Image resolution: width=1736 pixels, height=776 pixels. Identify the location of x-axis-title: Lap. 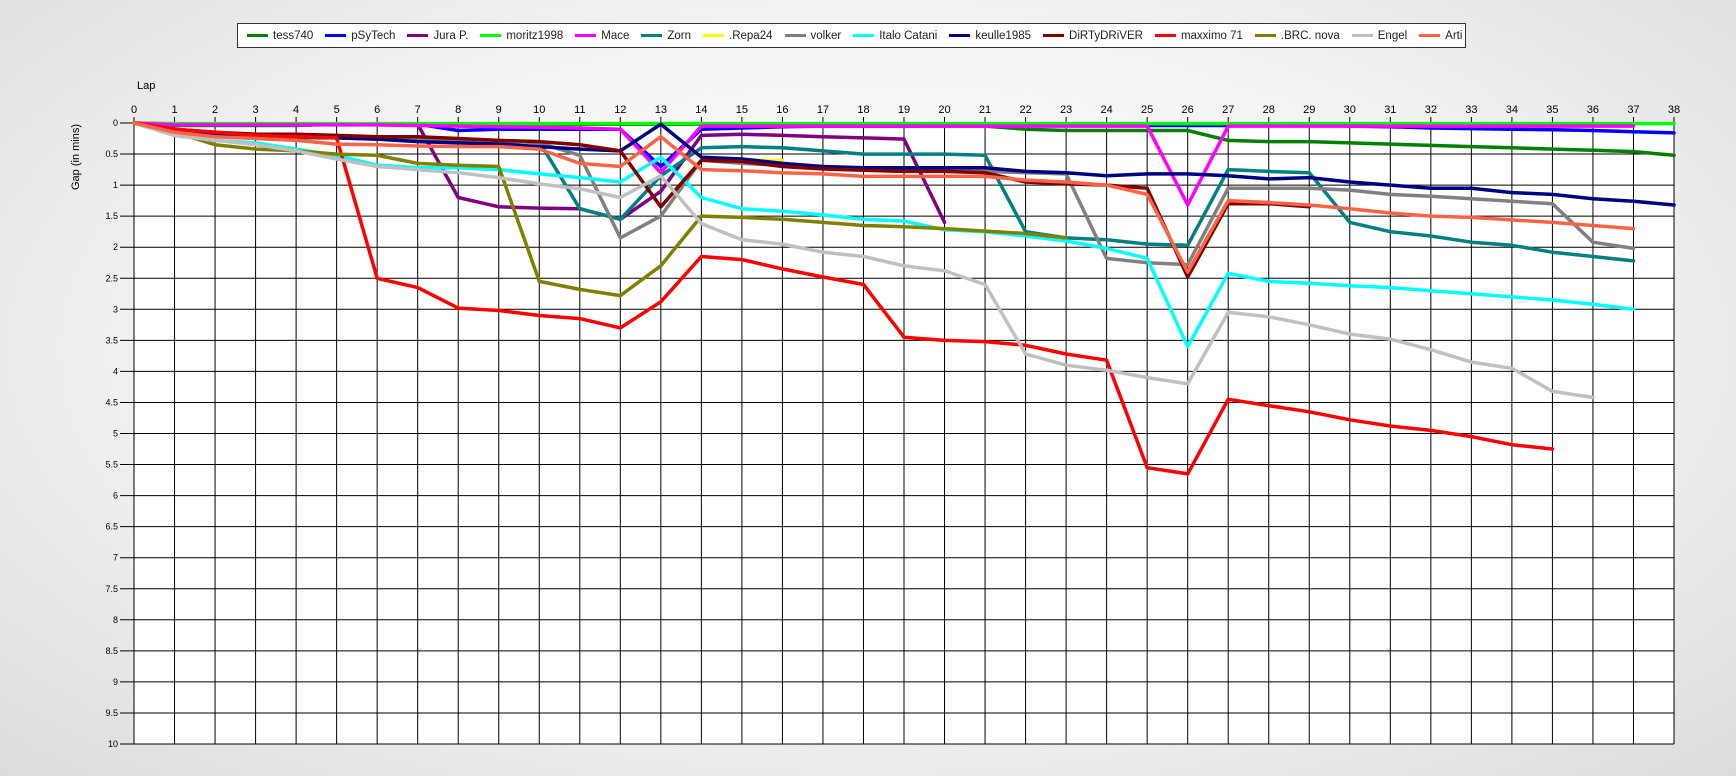
(146, 86).